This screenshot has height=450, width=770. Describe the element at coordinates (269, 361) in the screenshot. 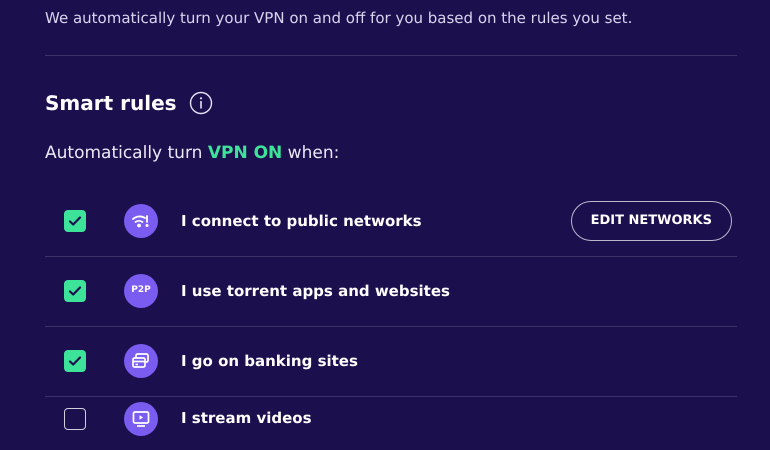

I see `rule-label: I go on banking sites` at that location.